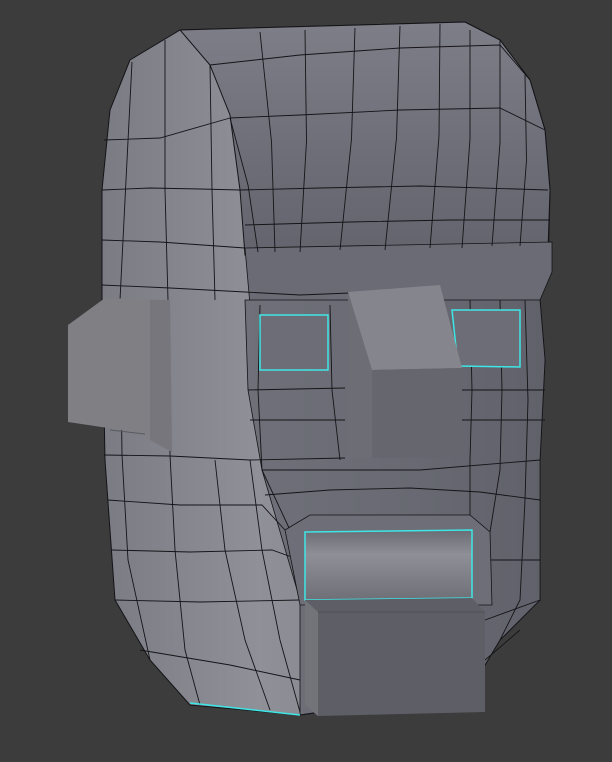  I want to click on left-eye-socket, so click(294, 342).